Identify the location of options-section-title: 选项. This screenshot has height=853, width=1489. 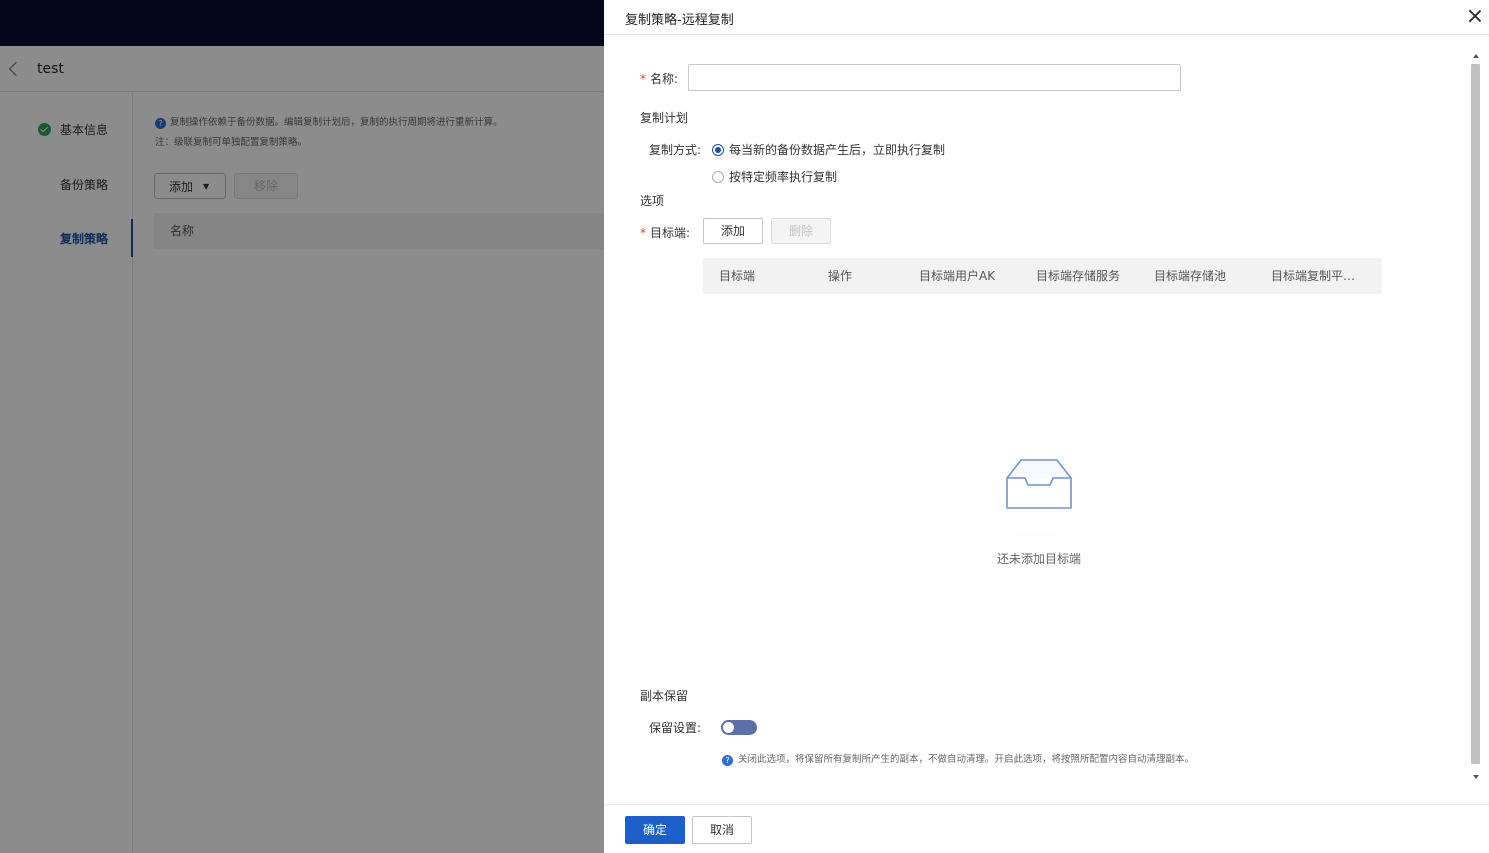
(652, 201).